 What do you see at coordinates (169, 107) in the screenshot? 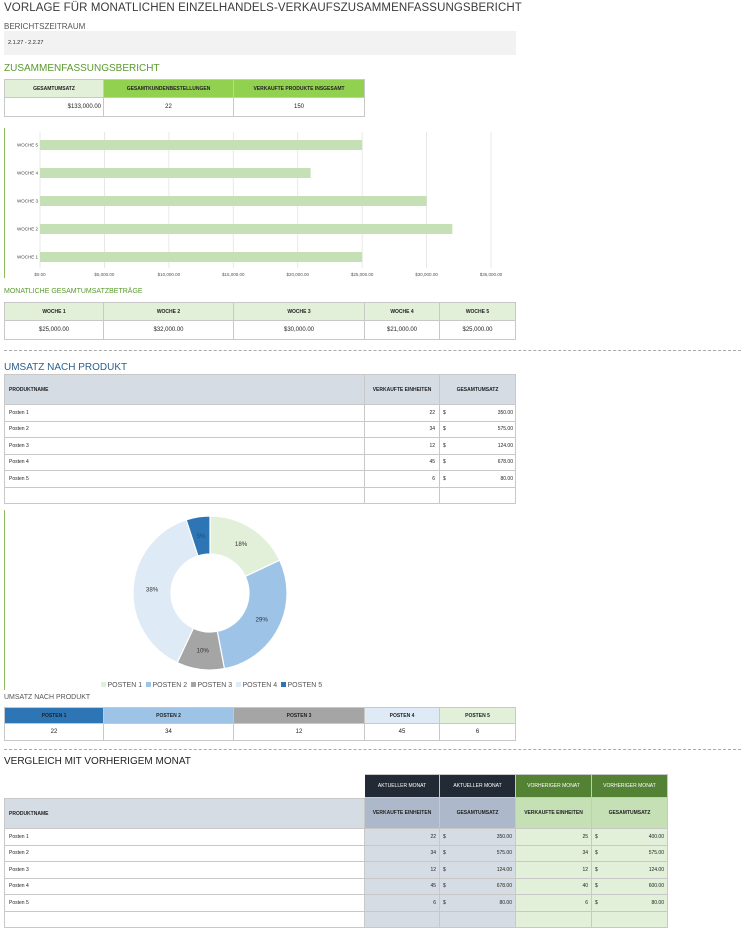
I see `summary-orders: 22` at bounding box center [169, 107].